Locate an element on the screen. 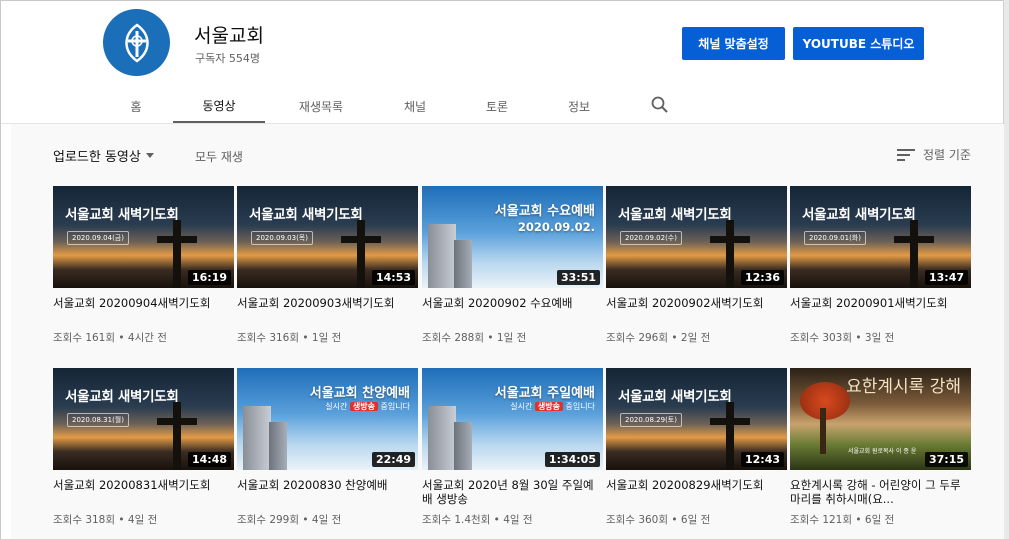 The height and width of the screenshot is (539, 1009). search-icon is located at coordinates (660, 105).